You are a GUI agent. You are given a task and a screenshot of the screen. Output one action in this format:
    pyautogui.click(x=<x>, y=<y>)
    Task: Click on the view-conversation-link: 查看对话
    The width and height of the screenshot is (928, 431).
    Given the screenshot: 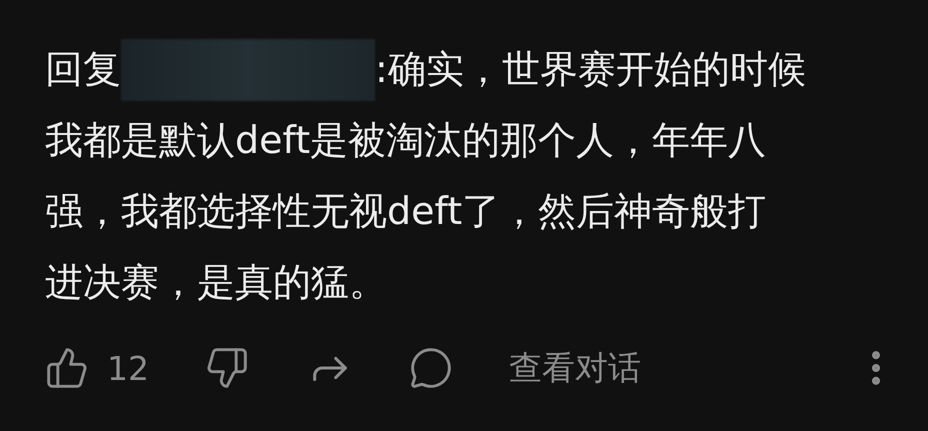 What is the action you would take?
    pyautogui.click(x=575, y=368)
    